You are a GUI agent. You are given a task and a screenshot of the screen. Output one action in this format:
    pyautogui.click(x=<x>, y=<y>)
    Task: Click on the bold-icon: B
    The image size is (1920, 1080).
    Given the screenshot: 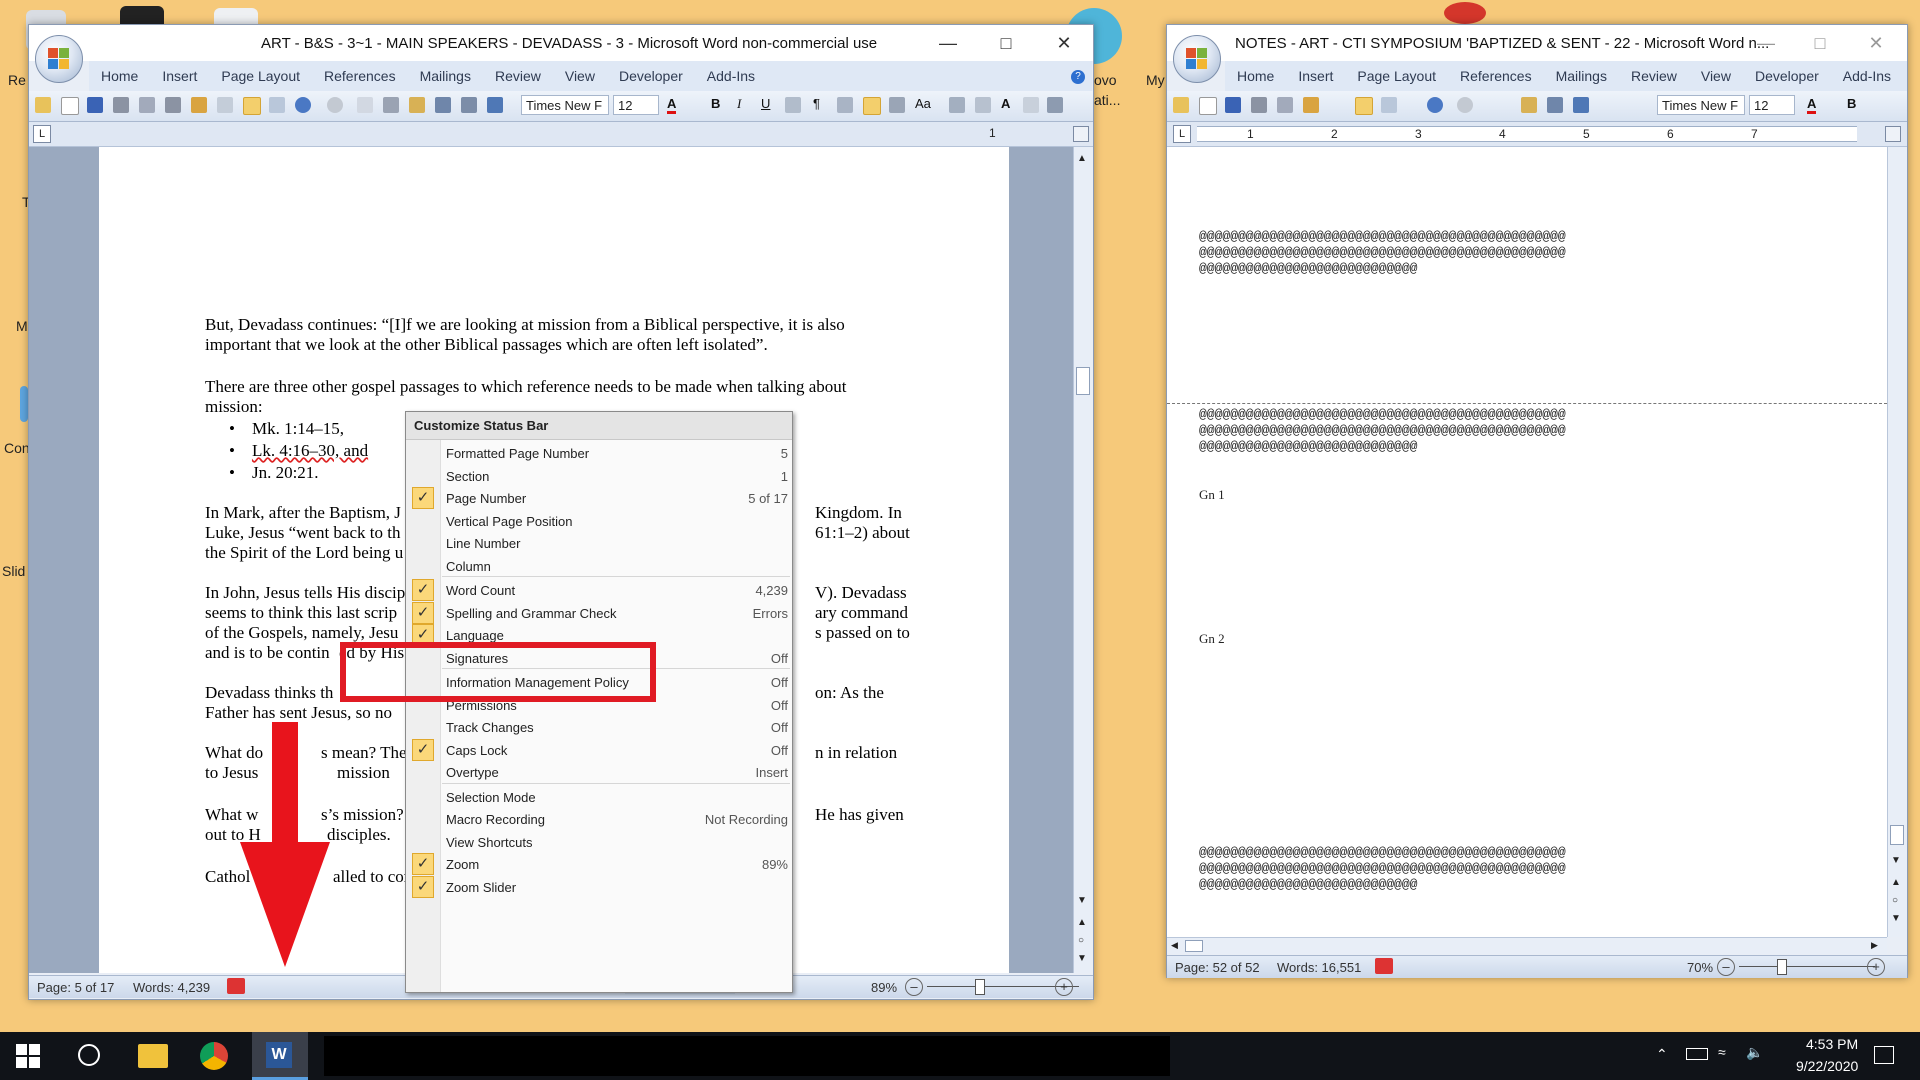 What is the action you would take?
    pyautogui.click(x=715, y=103)
    